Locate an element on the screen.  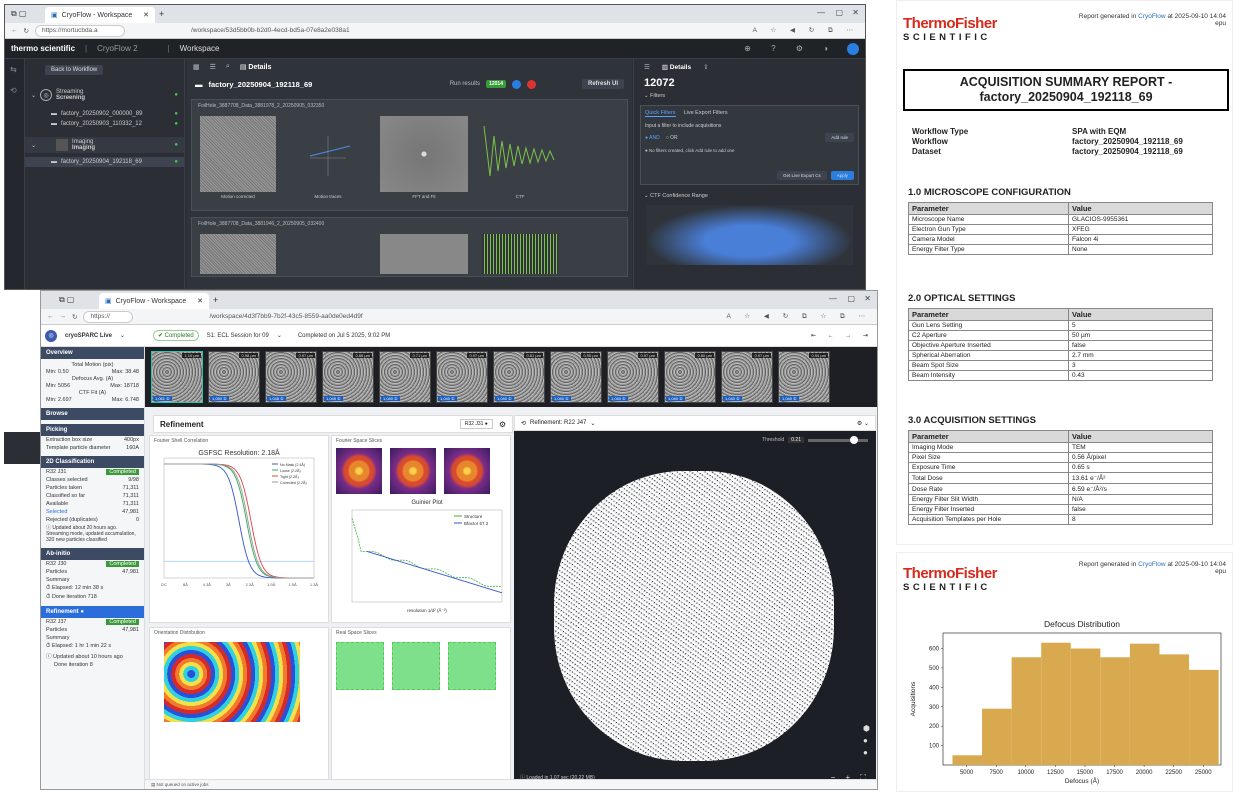
micrograph-thumb: 0.97 µm 1,048 ① is located at coordinates (291, 377).